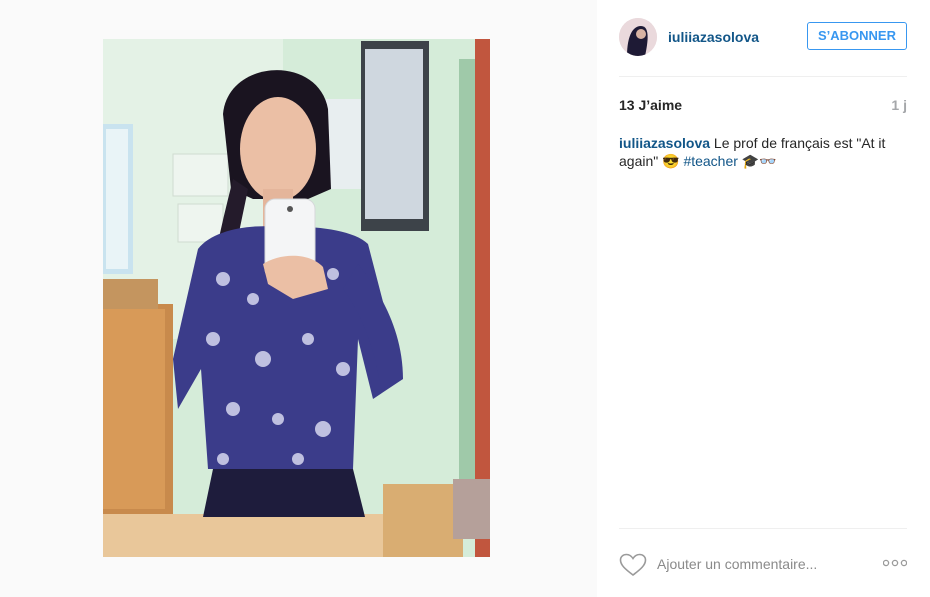 The height and width of the screenshot is (597, 930). I want to click on comment-input, so click(757, 564).